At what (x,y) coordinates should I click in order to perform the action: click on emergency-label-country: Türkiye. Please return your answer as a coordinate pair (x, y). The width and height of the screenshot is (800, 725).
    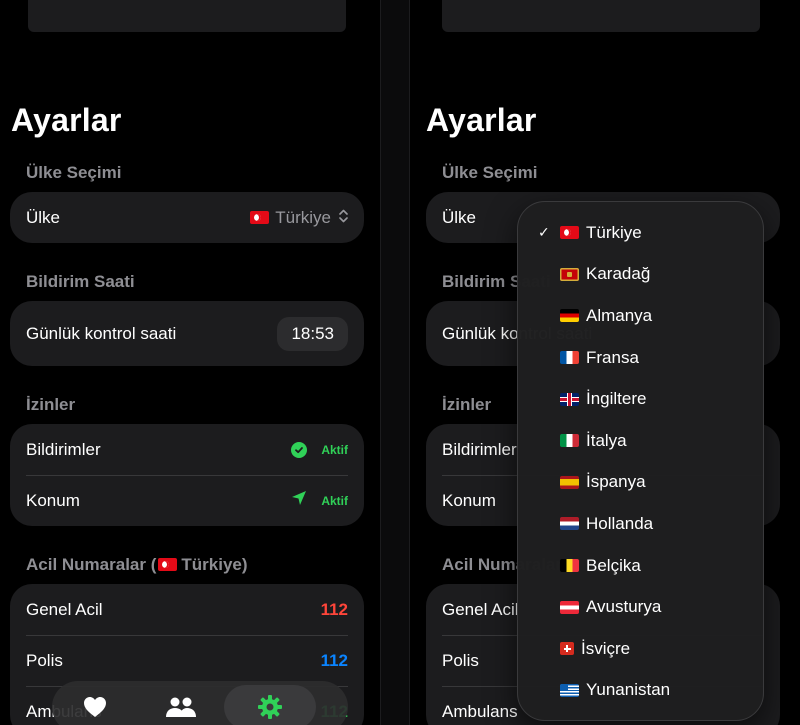
    Looking at the image, I should click on (211, 564).